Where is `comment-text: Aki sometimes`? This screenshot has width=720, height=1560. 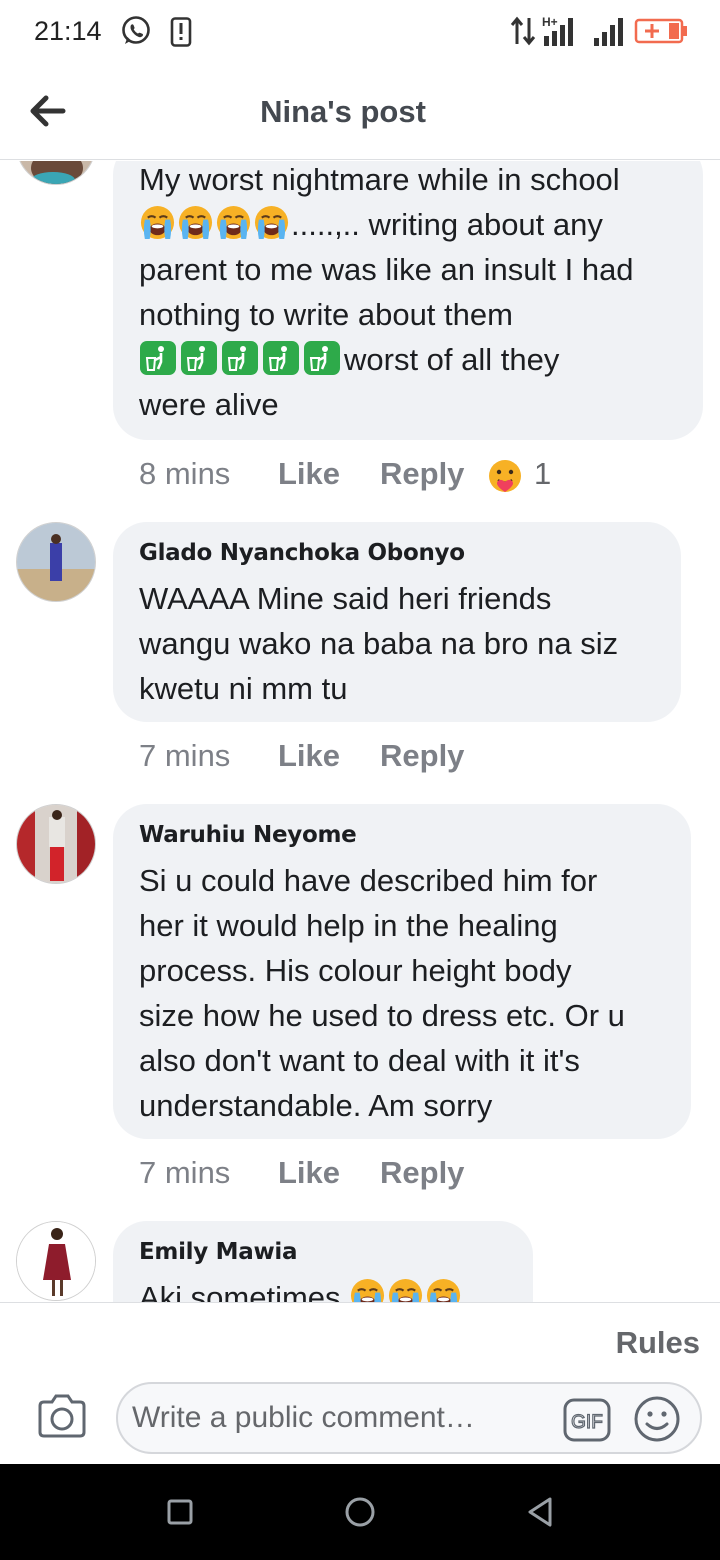 comment-text: Aki sometimes is located at coordinates (323, 1288).